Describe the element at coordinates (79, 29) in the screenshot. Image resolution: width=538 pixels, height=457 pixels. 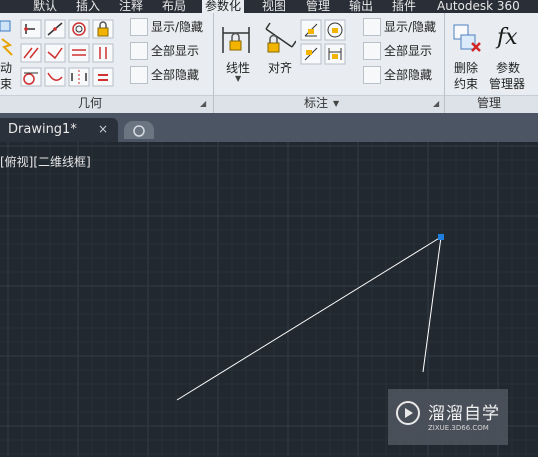
I see `concentric-icon` at that location.